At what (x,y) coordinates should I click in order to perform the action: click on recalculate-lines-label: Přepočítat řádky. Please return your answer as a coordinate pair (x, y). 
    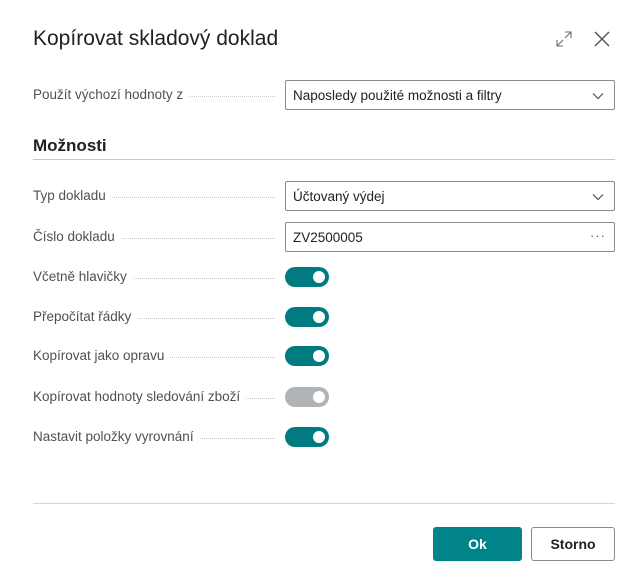
    Looking at the image, I should click on (85, 316).